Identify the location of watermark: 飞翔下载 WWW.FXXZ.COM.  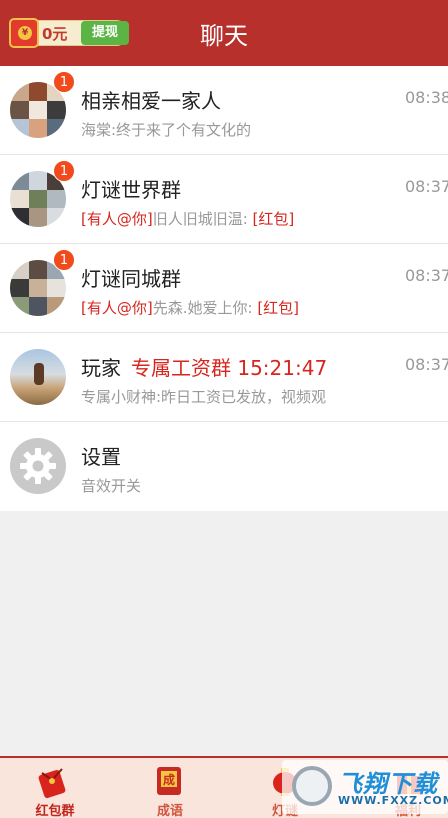
(365, 787).